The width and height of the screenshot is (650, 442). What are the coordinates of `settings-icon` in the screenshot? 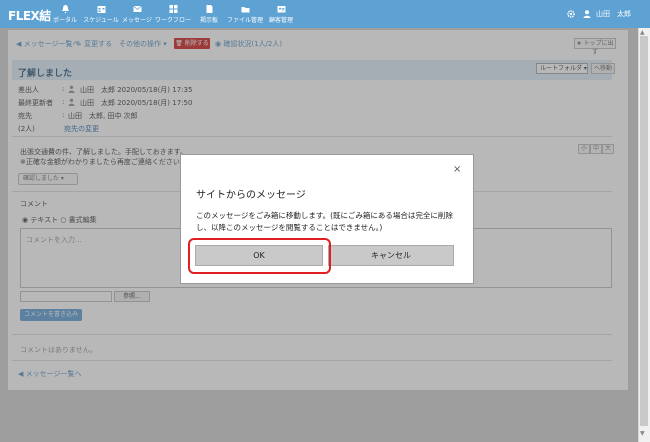 It's located at (571, 14).